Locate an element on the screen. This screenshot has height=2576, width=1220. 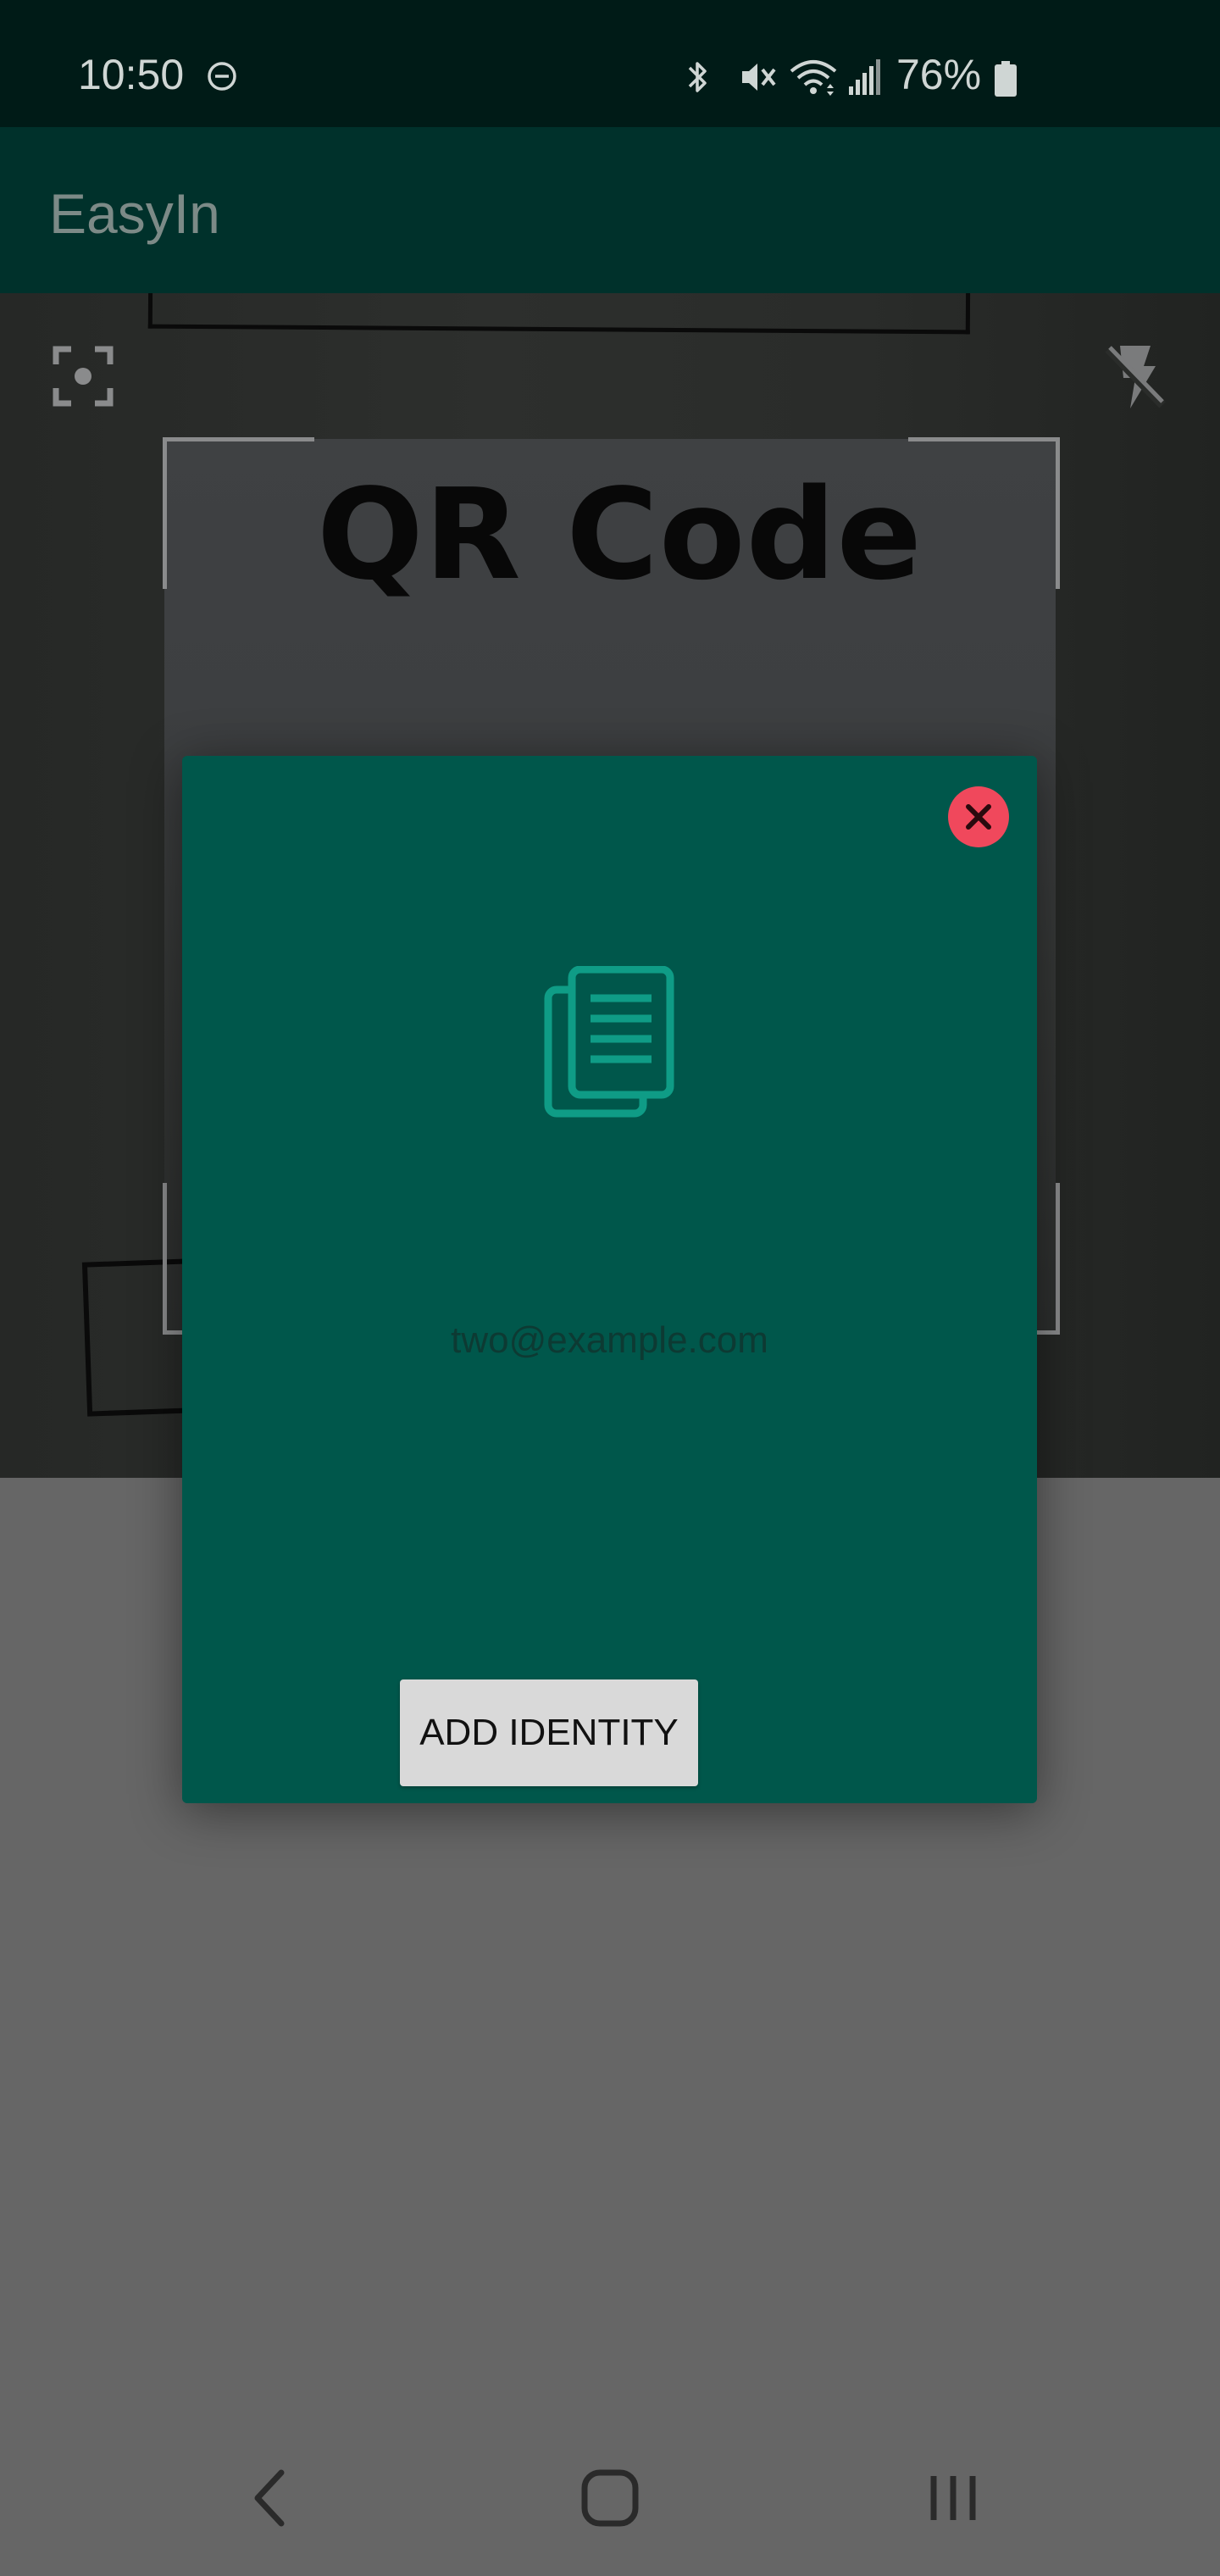
vibrate-mute-icon is located at coordinates (759, 77).